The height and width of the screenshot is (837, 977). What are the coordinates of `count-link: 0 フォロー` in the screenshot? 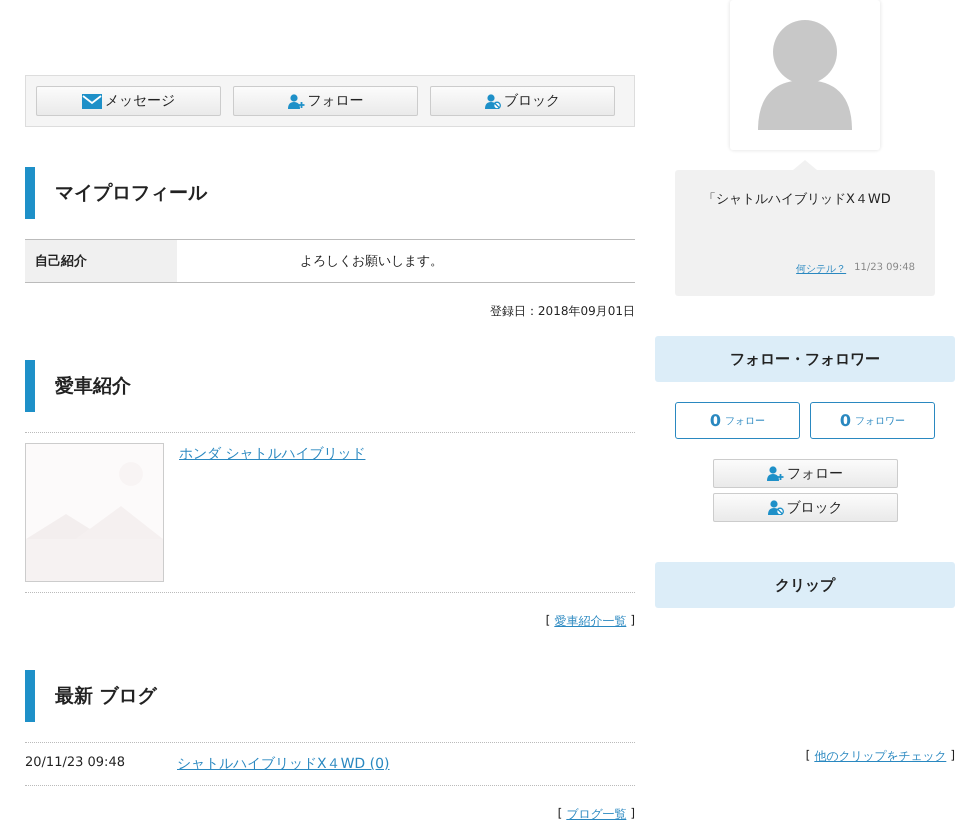 It's located at (737, 420).